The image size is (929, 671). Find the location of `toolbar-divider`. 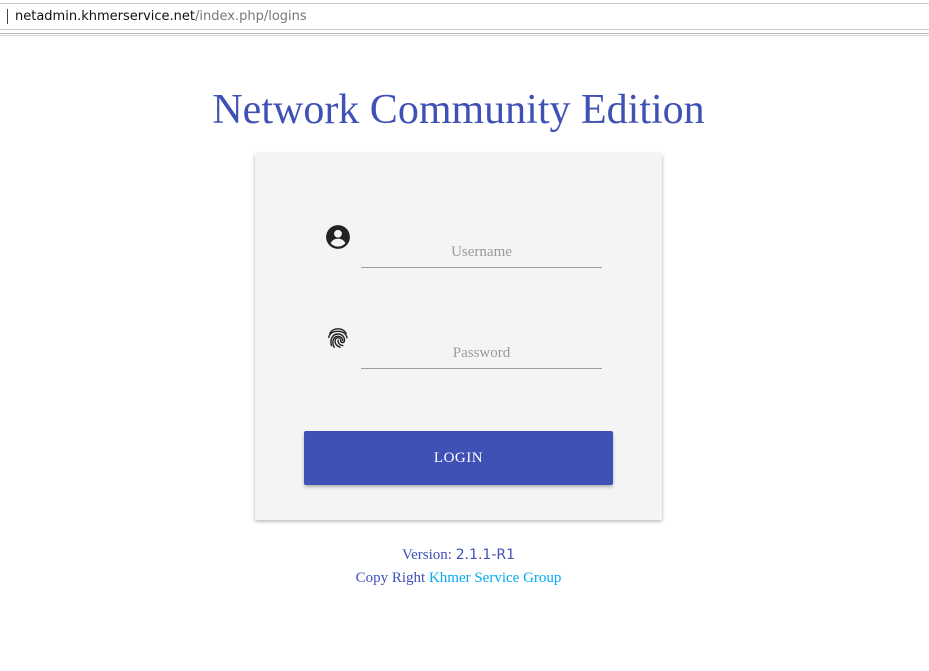

toolbar-divider is located at coordinates (464, 33).